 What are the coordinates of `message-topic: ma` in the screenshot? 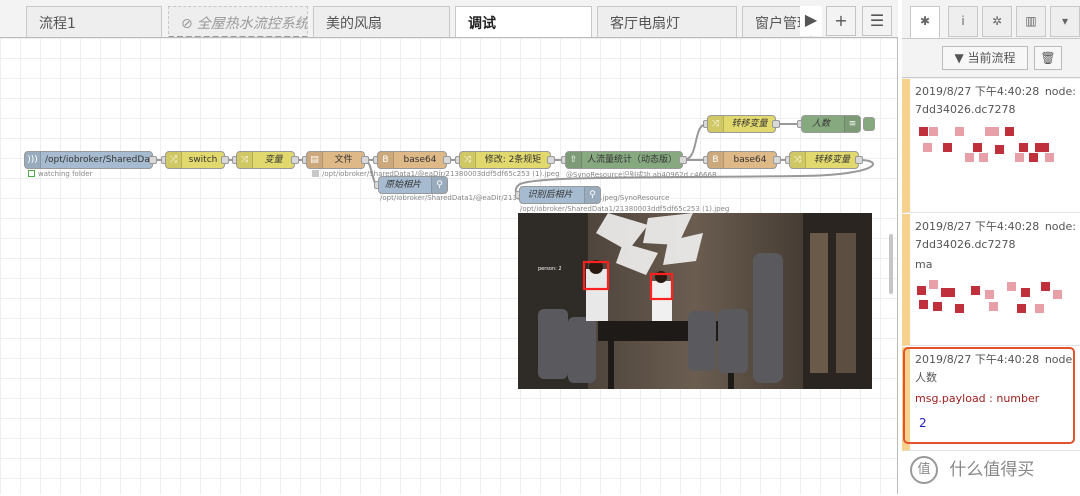 It's located at (924, 264).